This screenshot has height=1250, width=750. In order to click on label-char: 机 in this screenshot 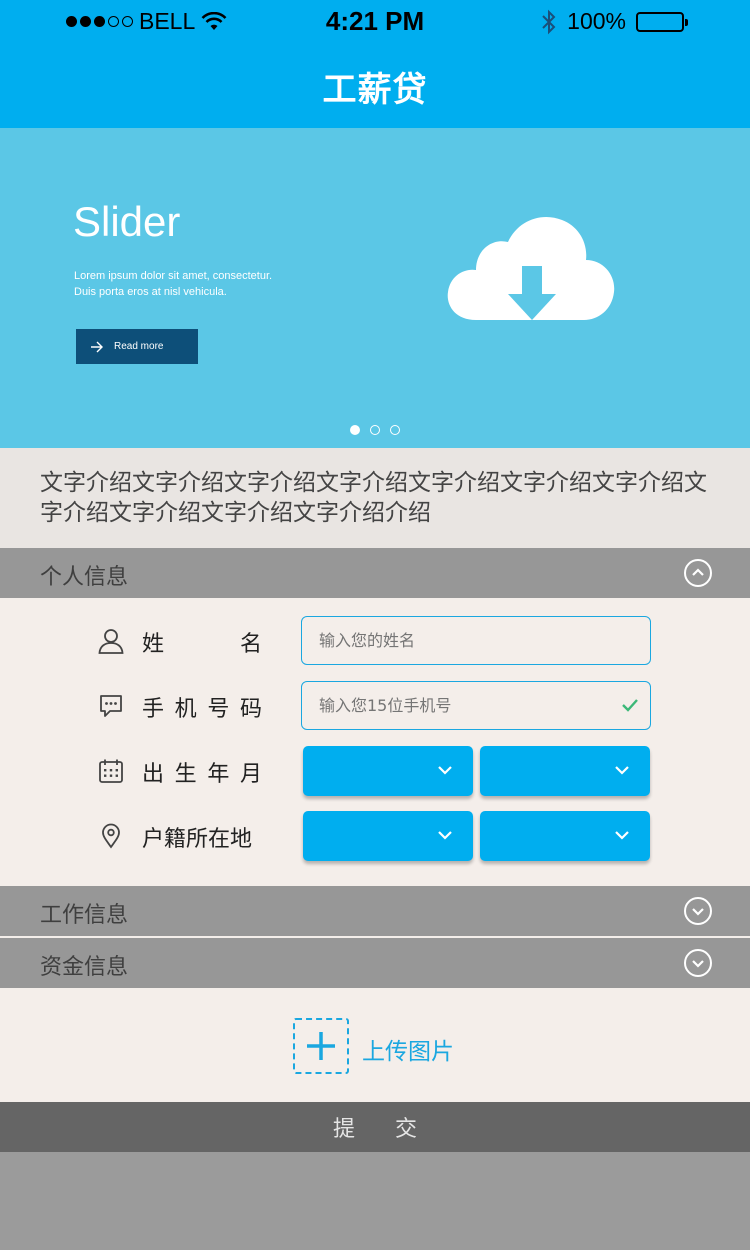, I will do `click(185, 709)`.